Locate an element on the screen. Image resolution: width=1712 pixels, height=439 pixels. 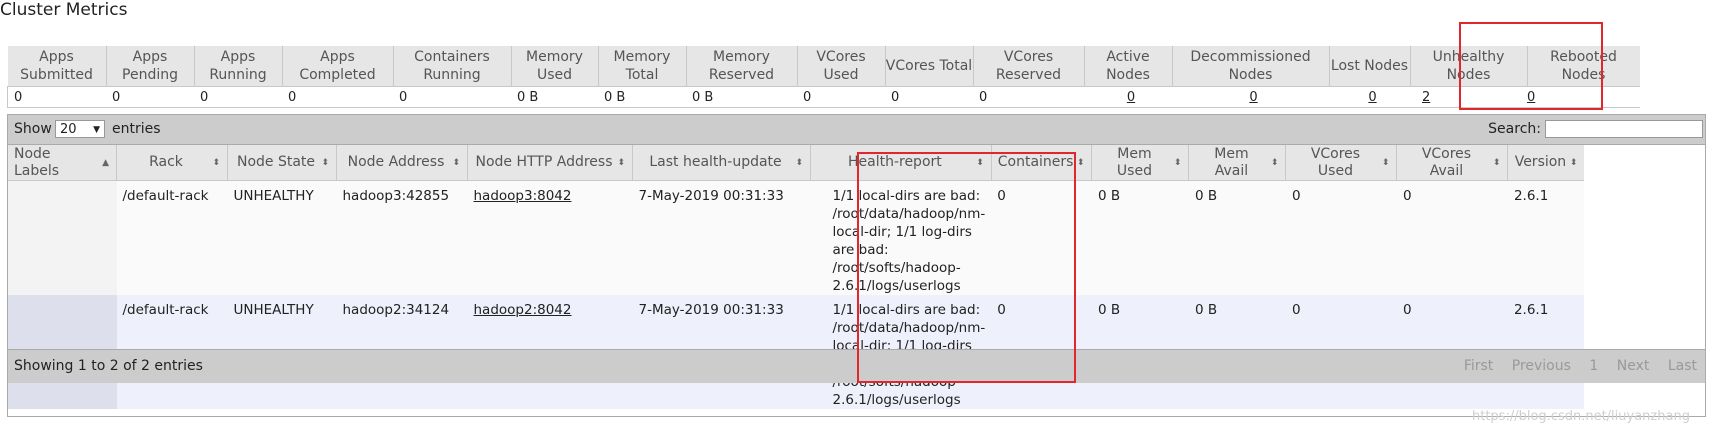
metrics-header: Apps Pending is located at coordinates (149, 66).